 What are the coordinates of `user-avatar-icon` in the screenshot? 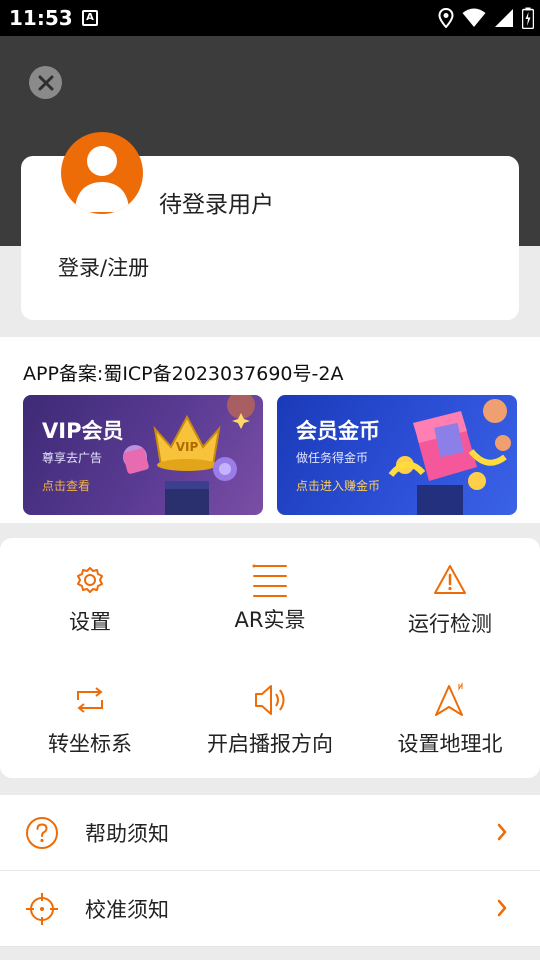 It's located at (102, 179).